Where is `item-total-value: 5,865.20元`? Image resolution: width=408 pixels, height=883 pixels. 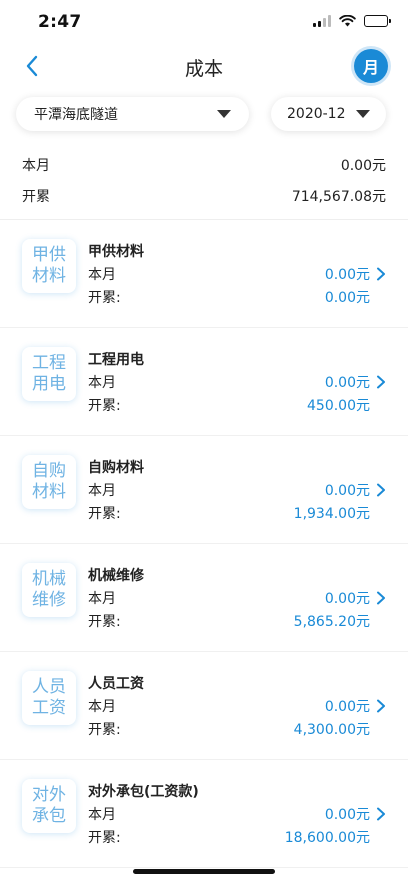 item-total-value: 5,865.20元 is located at coordinates (331, 622).